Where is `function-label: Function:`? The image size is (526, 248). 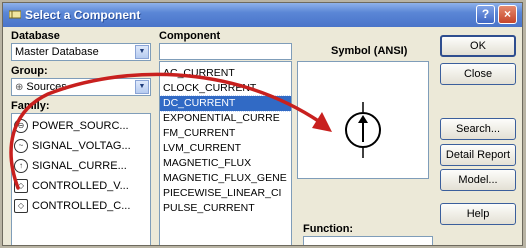 function-label: Function: is located at coordinates (328, 229).